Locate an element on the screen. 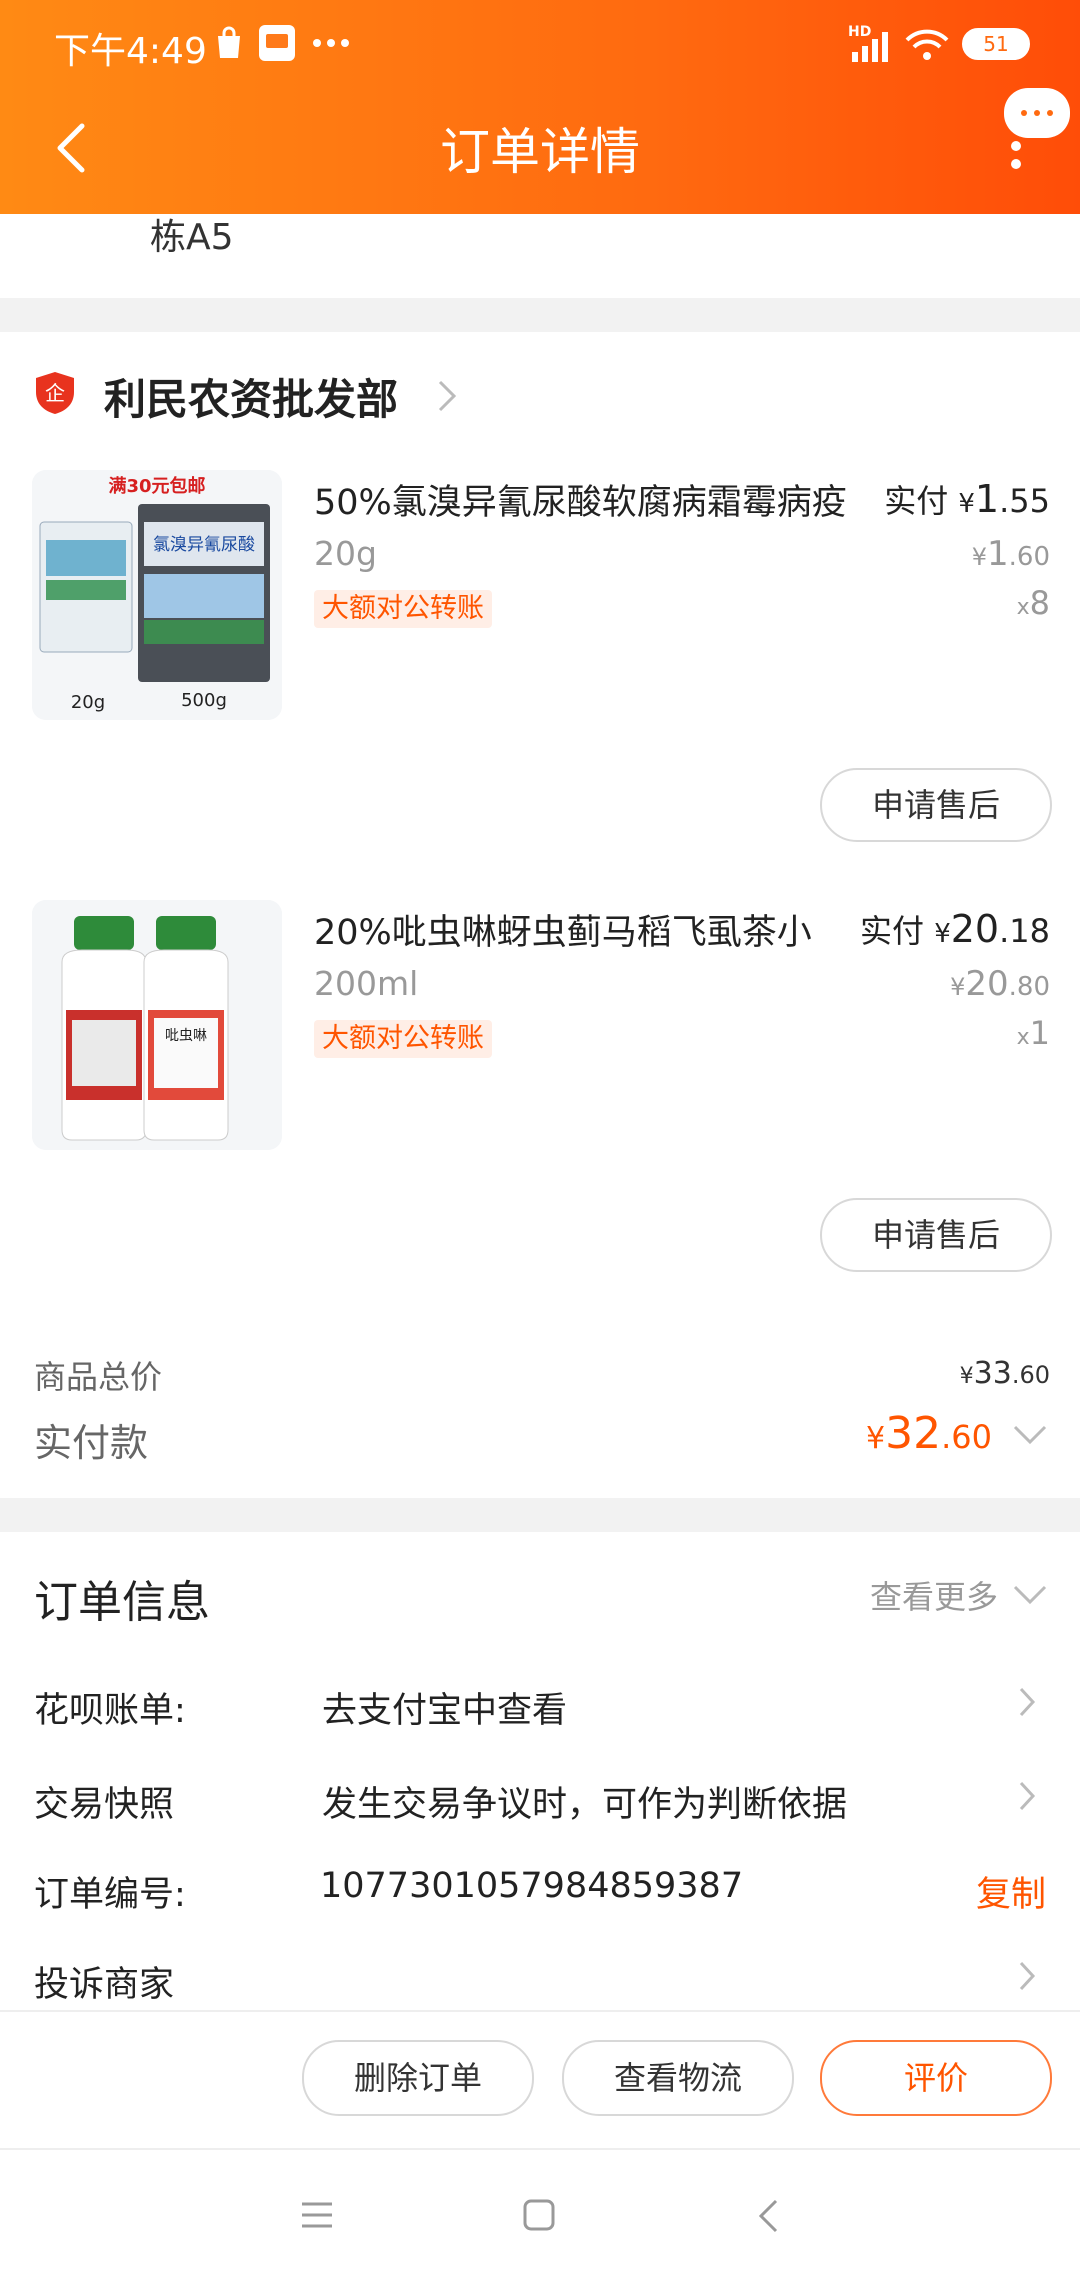 The height and width of the screenshot is (2280, 1080). system-back-icon is located at coordinates (768, 2216).